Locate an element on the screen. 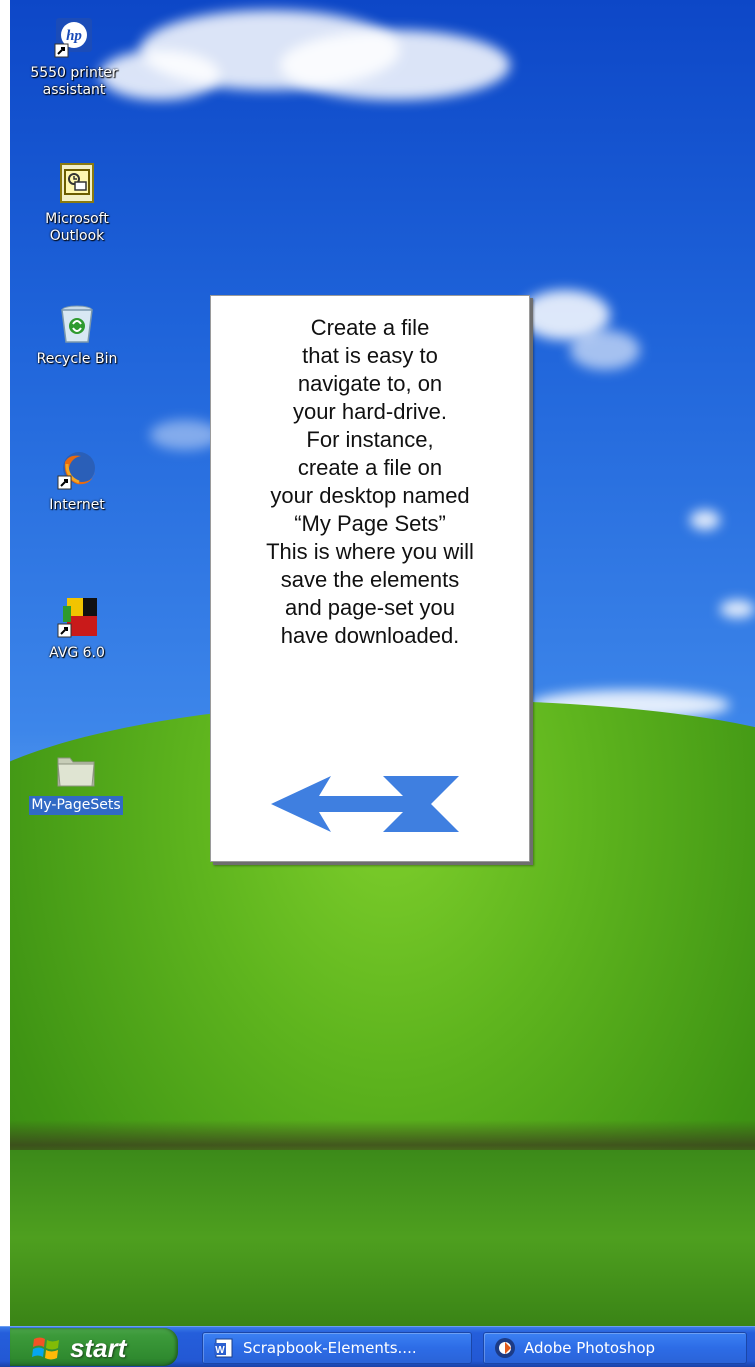  left-border is located at coordinates (5, 683).